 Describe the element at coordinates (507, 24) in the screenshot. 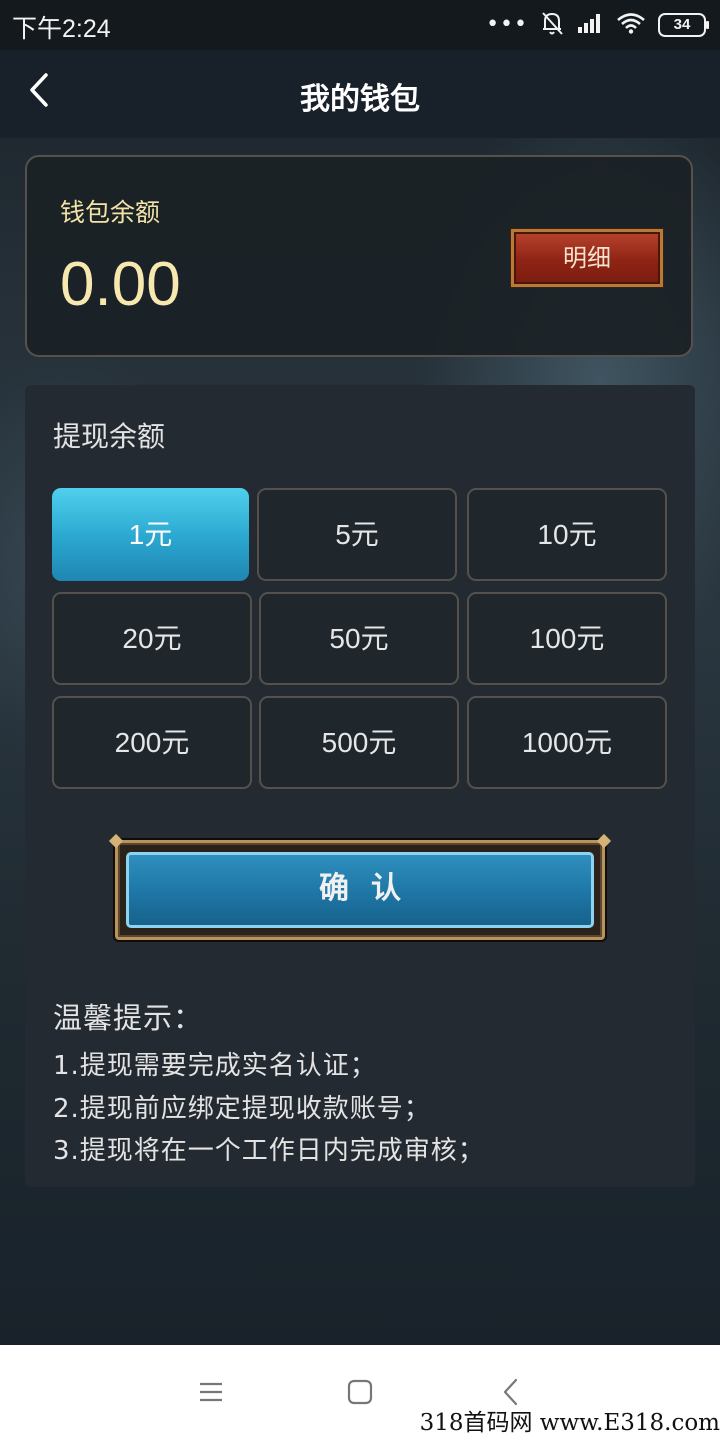

I see `more-dots-icon: •••` at that location.